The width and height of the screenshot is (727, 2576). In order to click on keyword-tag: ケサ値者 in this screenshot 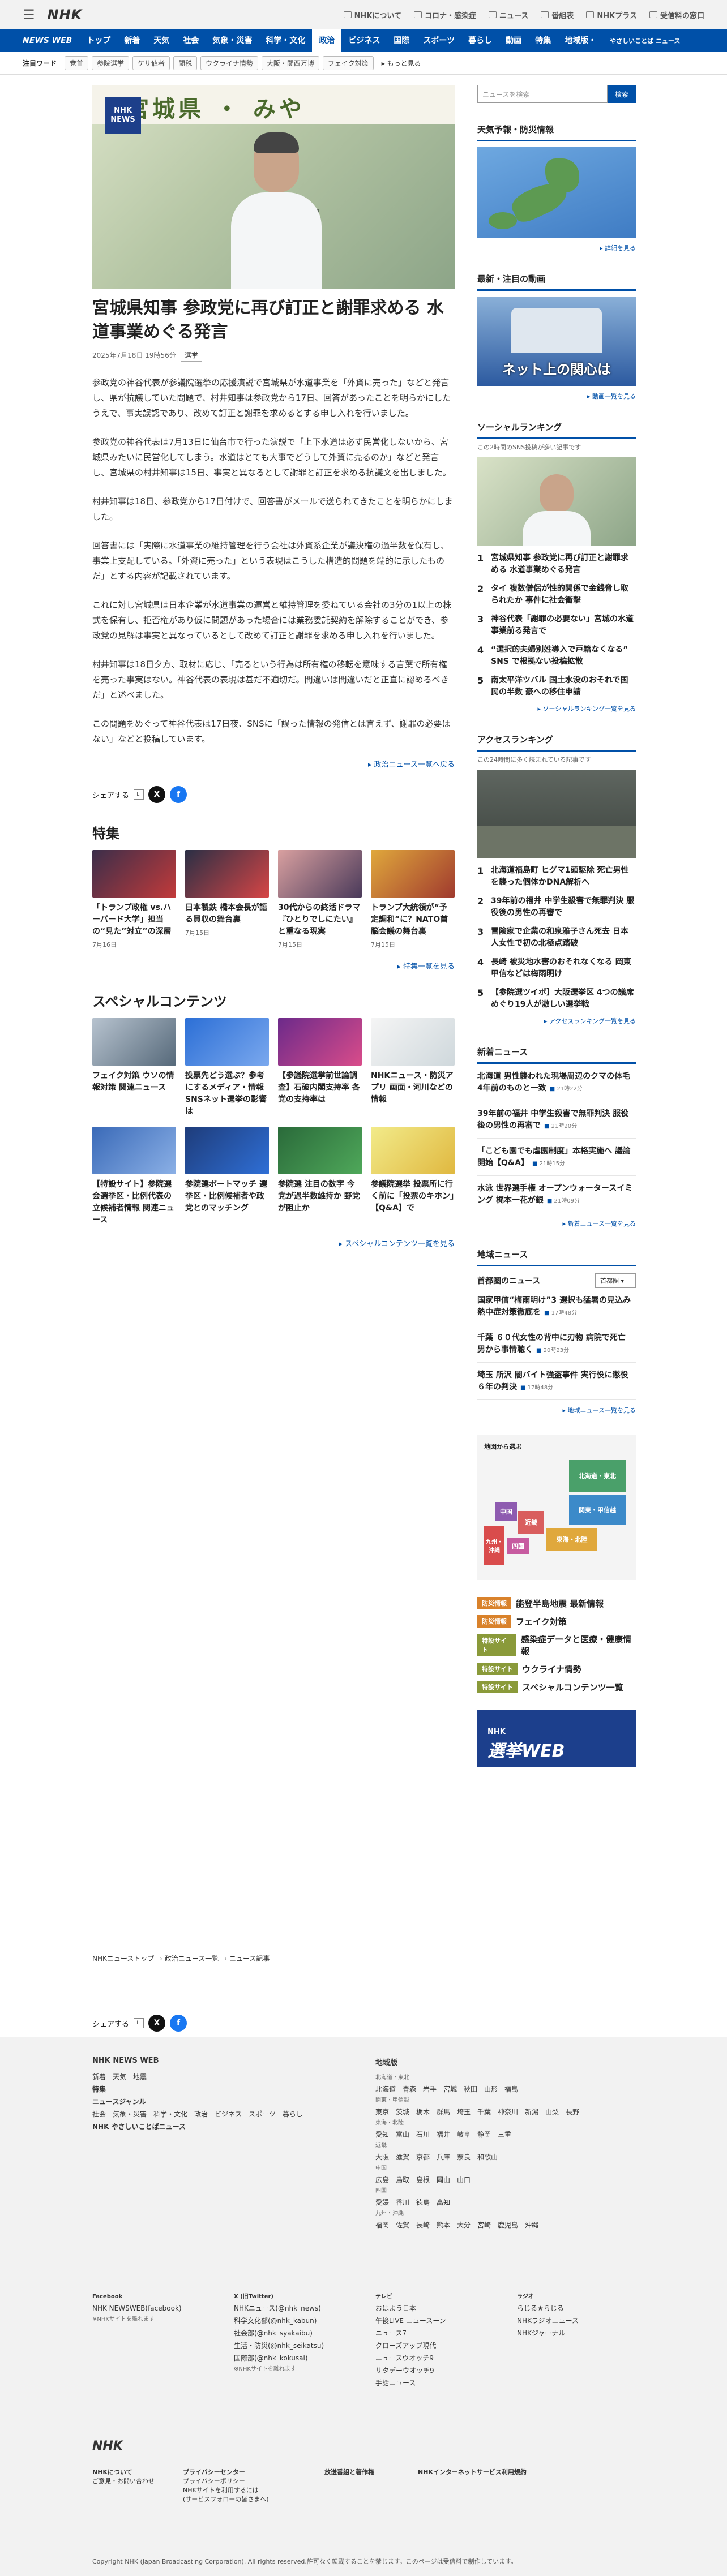, I will do `click(151, 63)`.